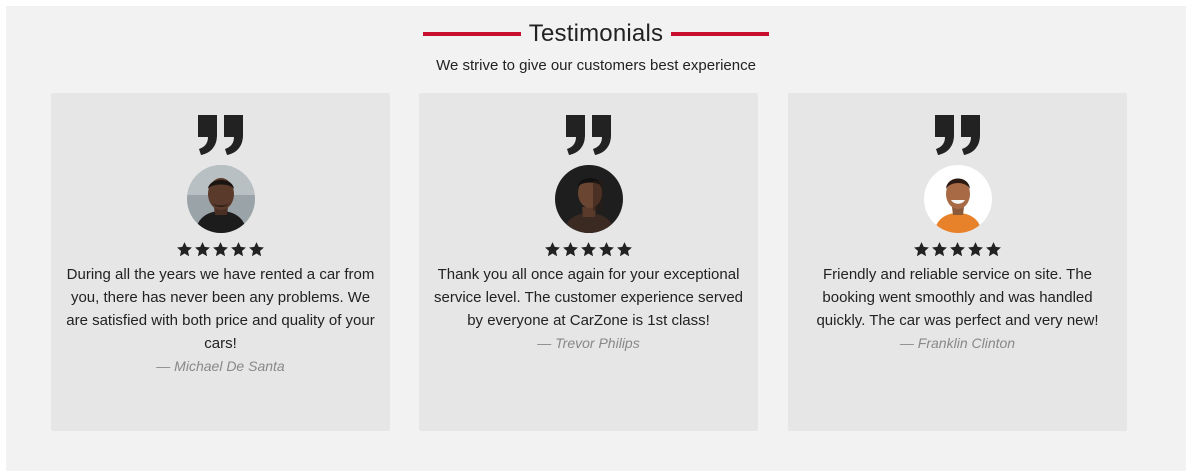  What do you see at coordinates (720, 34) in the screenshot?
I see `title-decor-line-right` at bounding box center [720, 34].